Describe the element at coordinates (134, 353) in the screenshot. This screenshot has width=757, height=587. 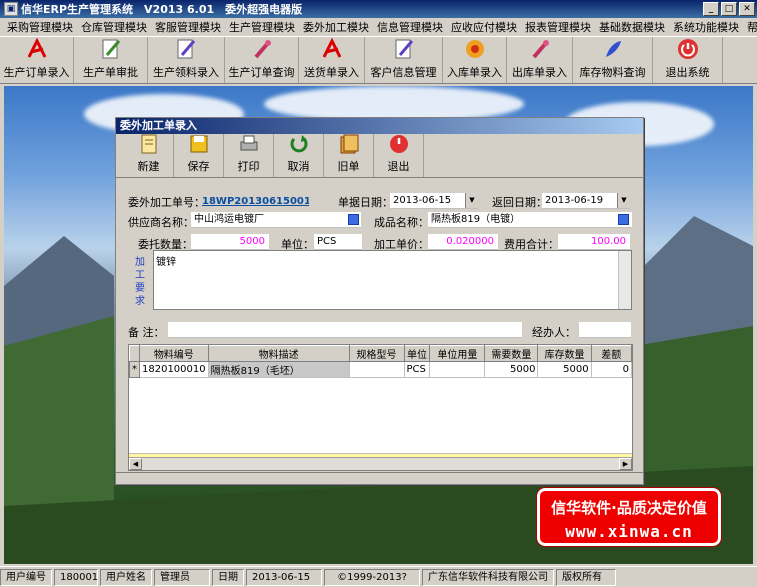
I see `row-indicator-header` at that location.